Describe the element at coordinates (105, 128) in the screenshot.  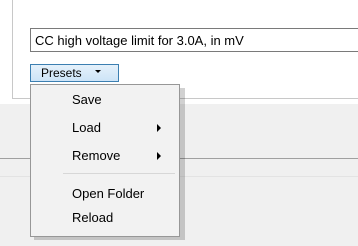
I see `menu-item-load: Load` at that location.